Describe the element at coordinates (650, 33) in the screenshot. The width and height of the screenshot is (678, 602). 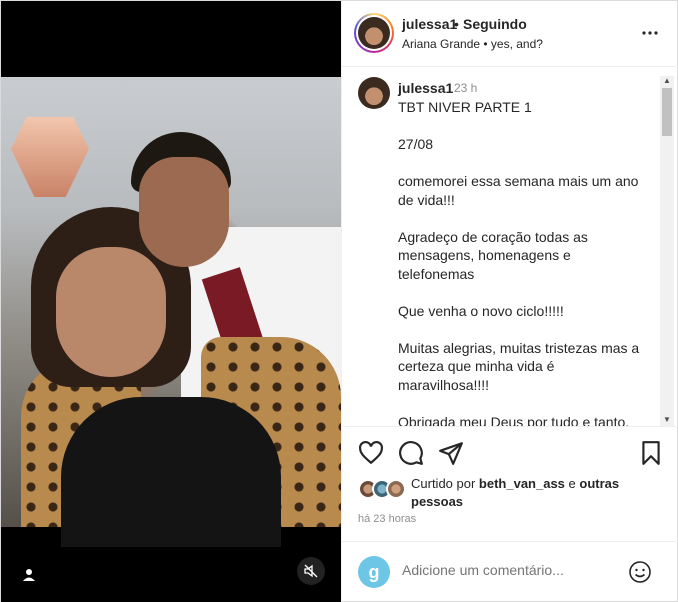
I see `more-options-icon` at that location.